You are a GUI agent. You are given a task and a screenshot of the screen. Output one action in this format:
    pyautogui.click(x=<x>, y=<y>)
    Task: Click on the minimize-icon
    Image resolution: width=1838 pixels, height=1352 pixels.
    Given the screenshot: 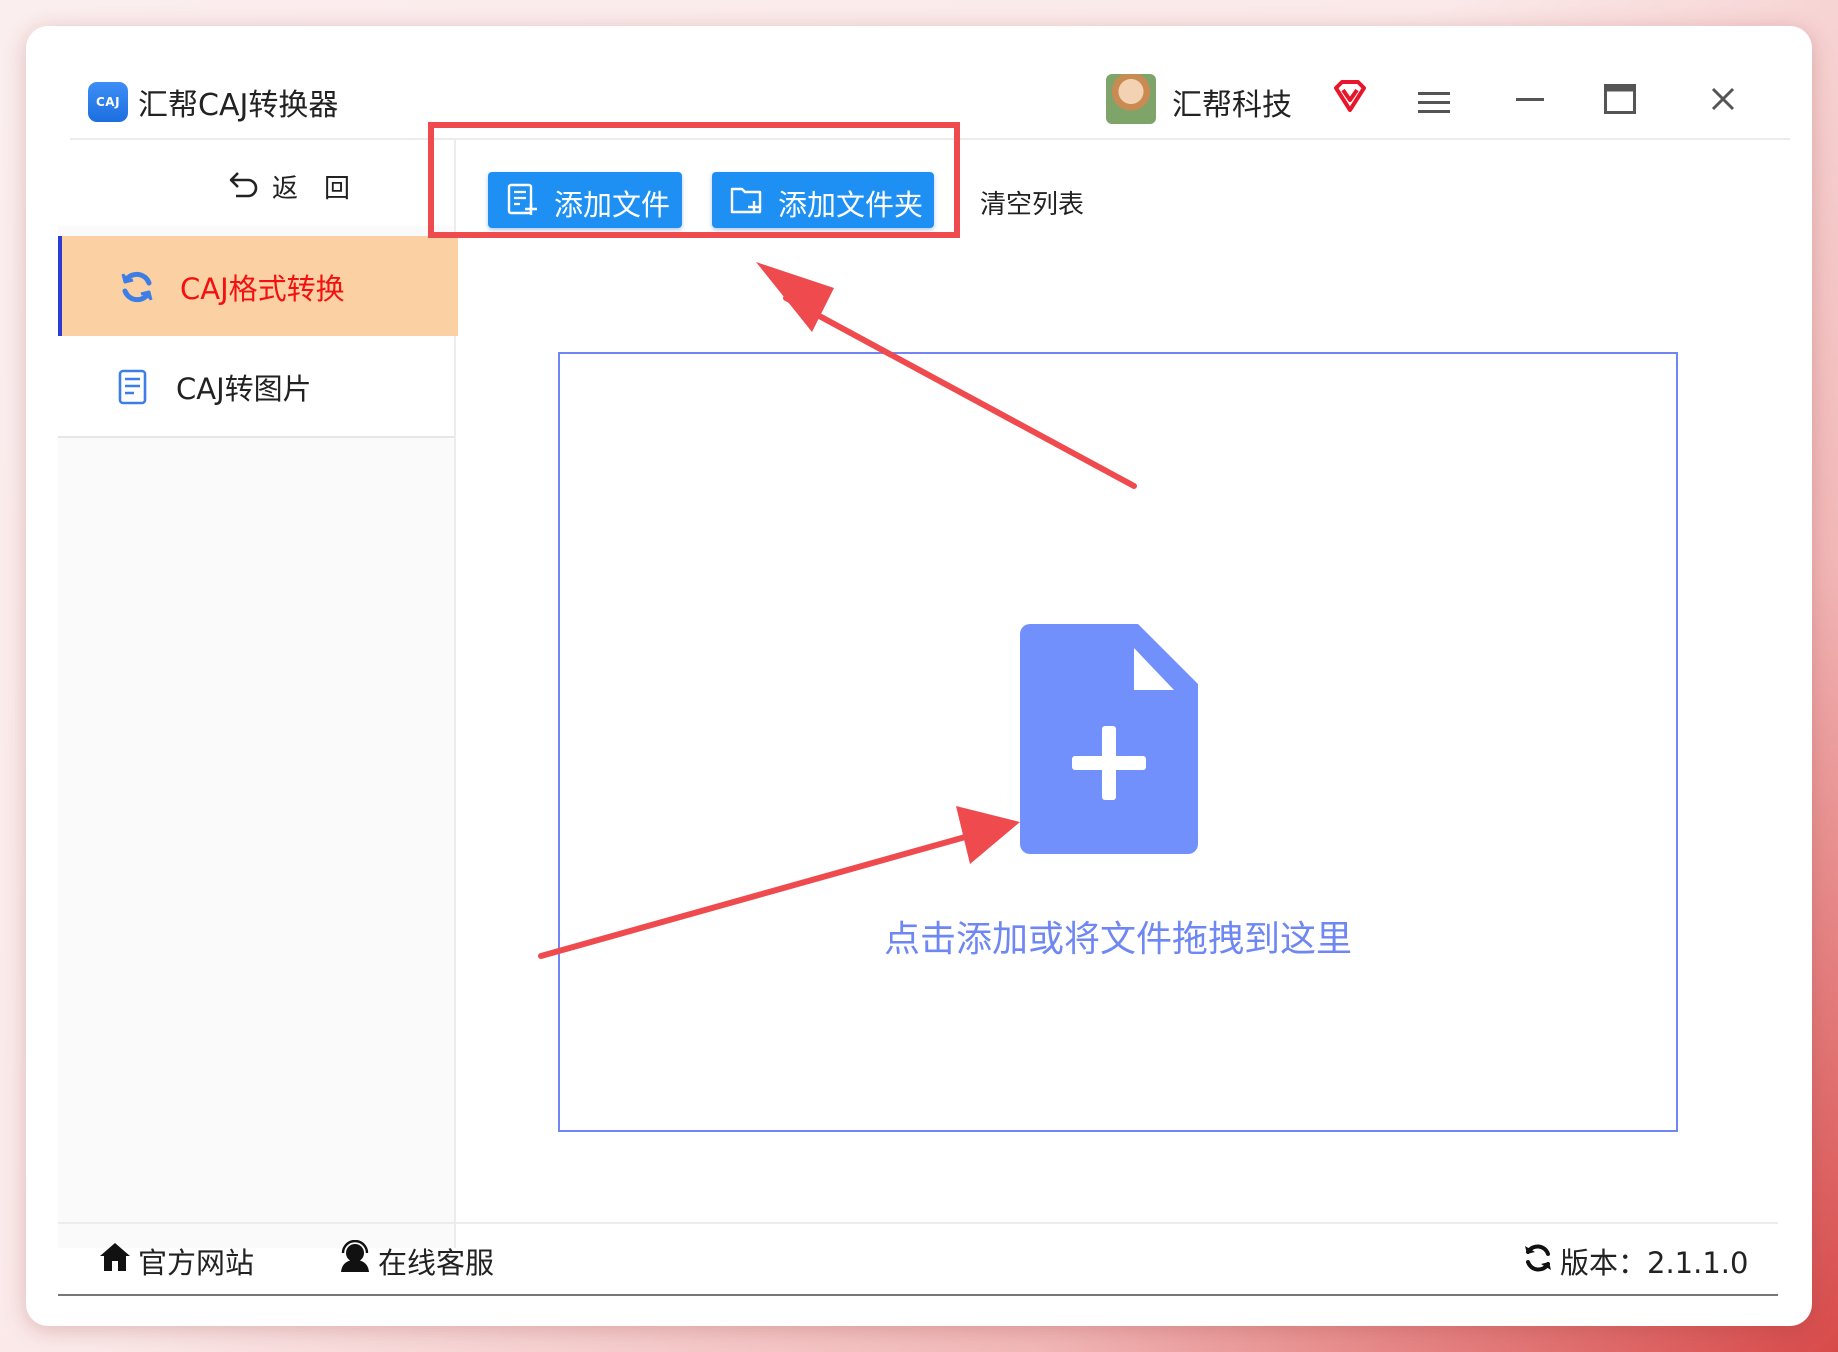 What is the action you would take?
    pyautogui.click(x=1530, y=100)
    